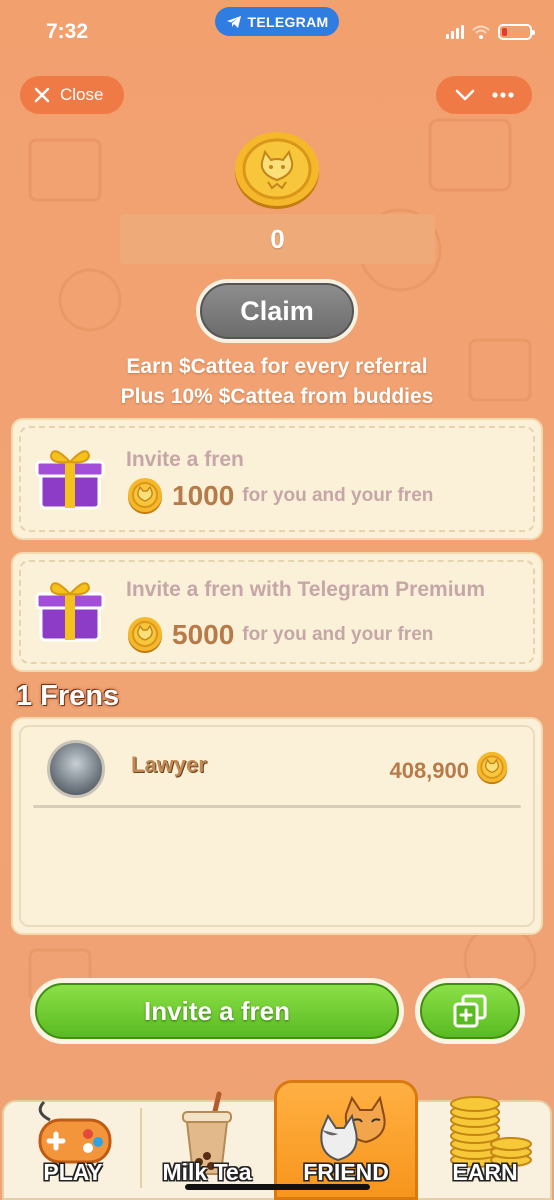 This screenshot has width=554, height=1200. Describe the element at coordinates (429, 770) in the screenshot. I see `fren-score: 408,900` at that location.